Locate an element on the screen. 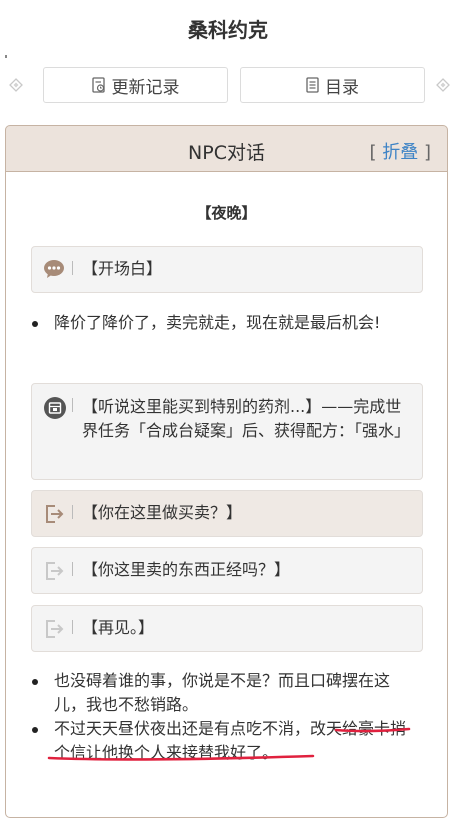  option-text: 【你在这里做买卖？】 is located at coordinates (162, 512).